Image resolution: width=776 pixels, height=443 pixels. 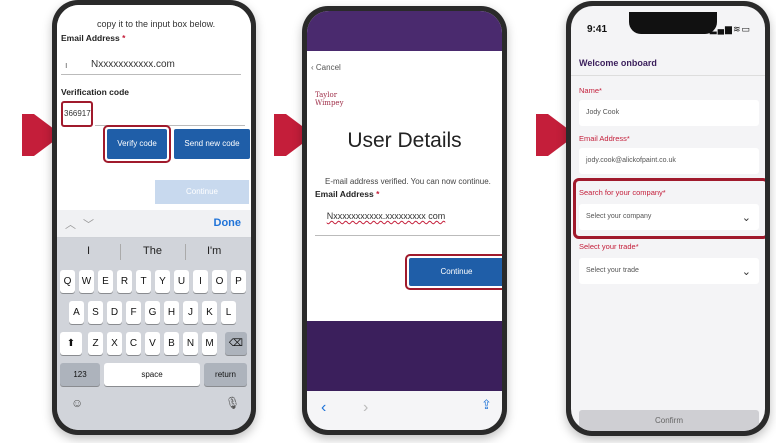 I want to click on continue-button: Continue, so click(x=455, y=272).